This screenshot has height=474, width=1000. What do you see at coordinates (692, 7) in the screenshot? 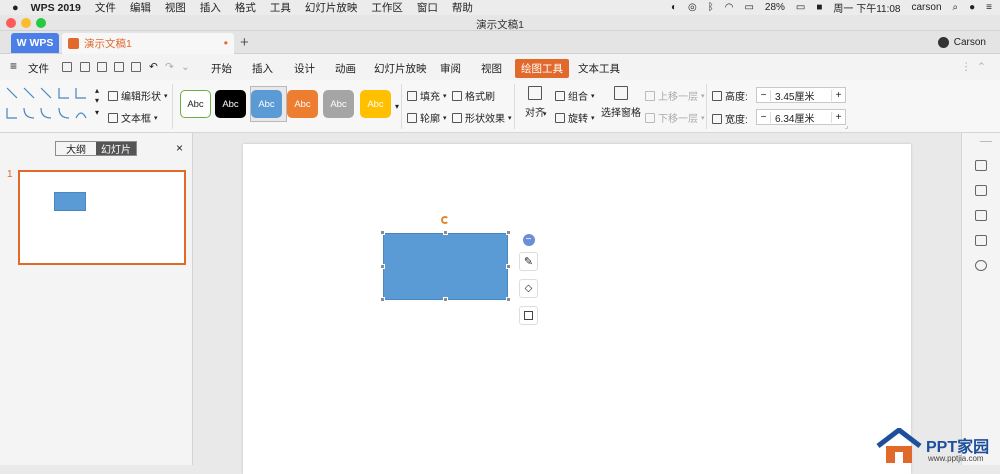
I see `vpn-icon: ◎` at bounding box center [692, 7].